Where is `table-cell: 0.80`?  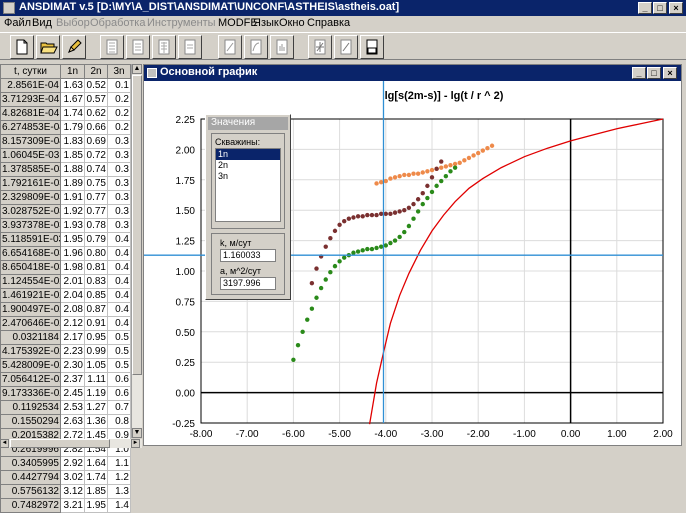
table-cell: 0.80 is located at coordinates (96, 253).